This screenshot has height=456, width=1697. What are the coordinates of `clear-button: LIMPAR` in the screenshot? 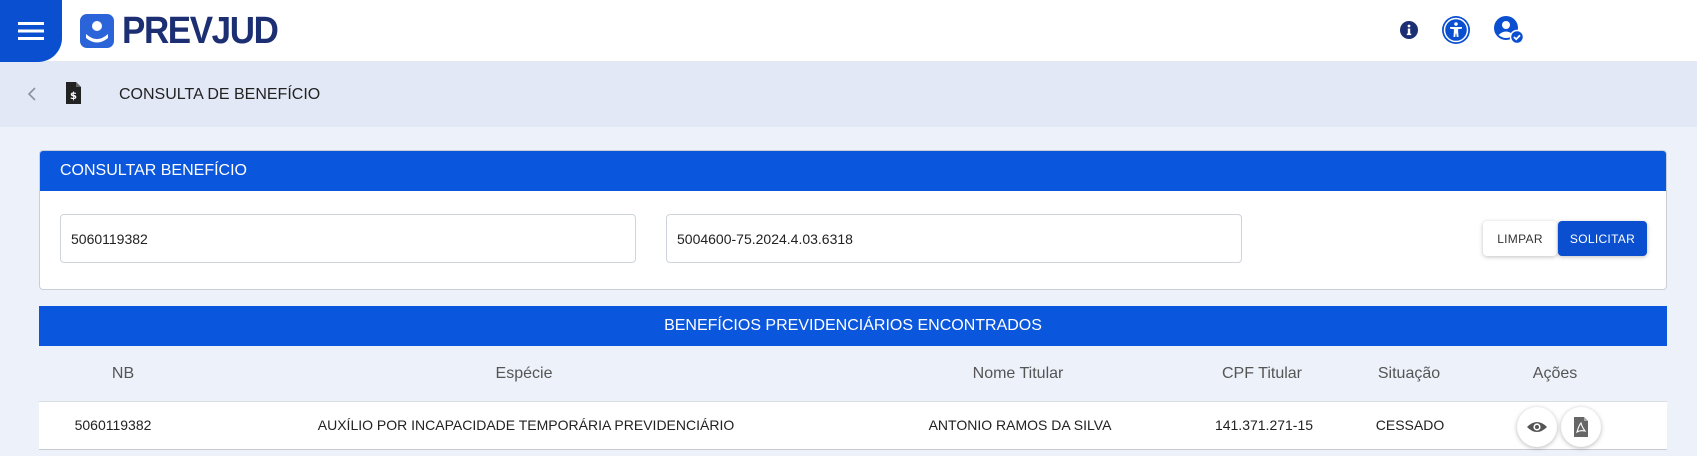 It's located at (1520, 238).